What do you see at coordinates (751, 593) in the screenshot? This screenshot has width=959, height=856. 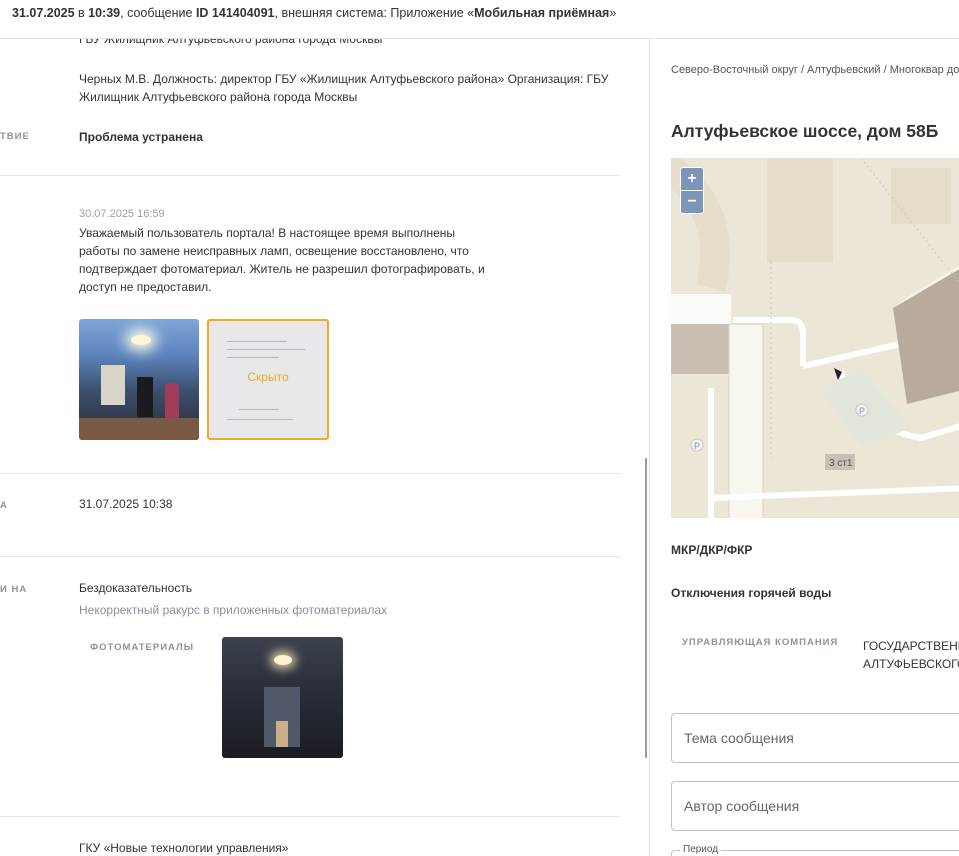 I see `section-hot-water: Отключения горячей воды` at bounding box center [751, 593].